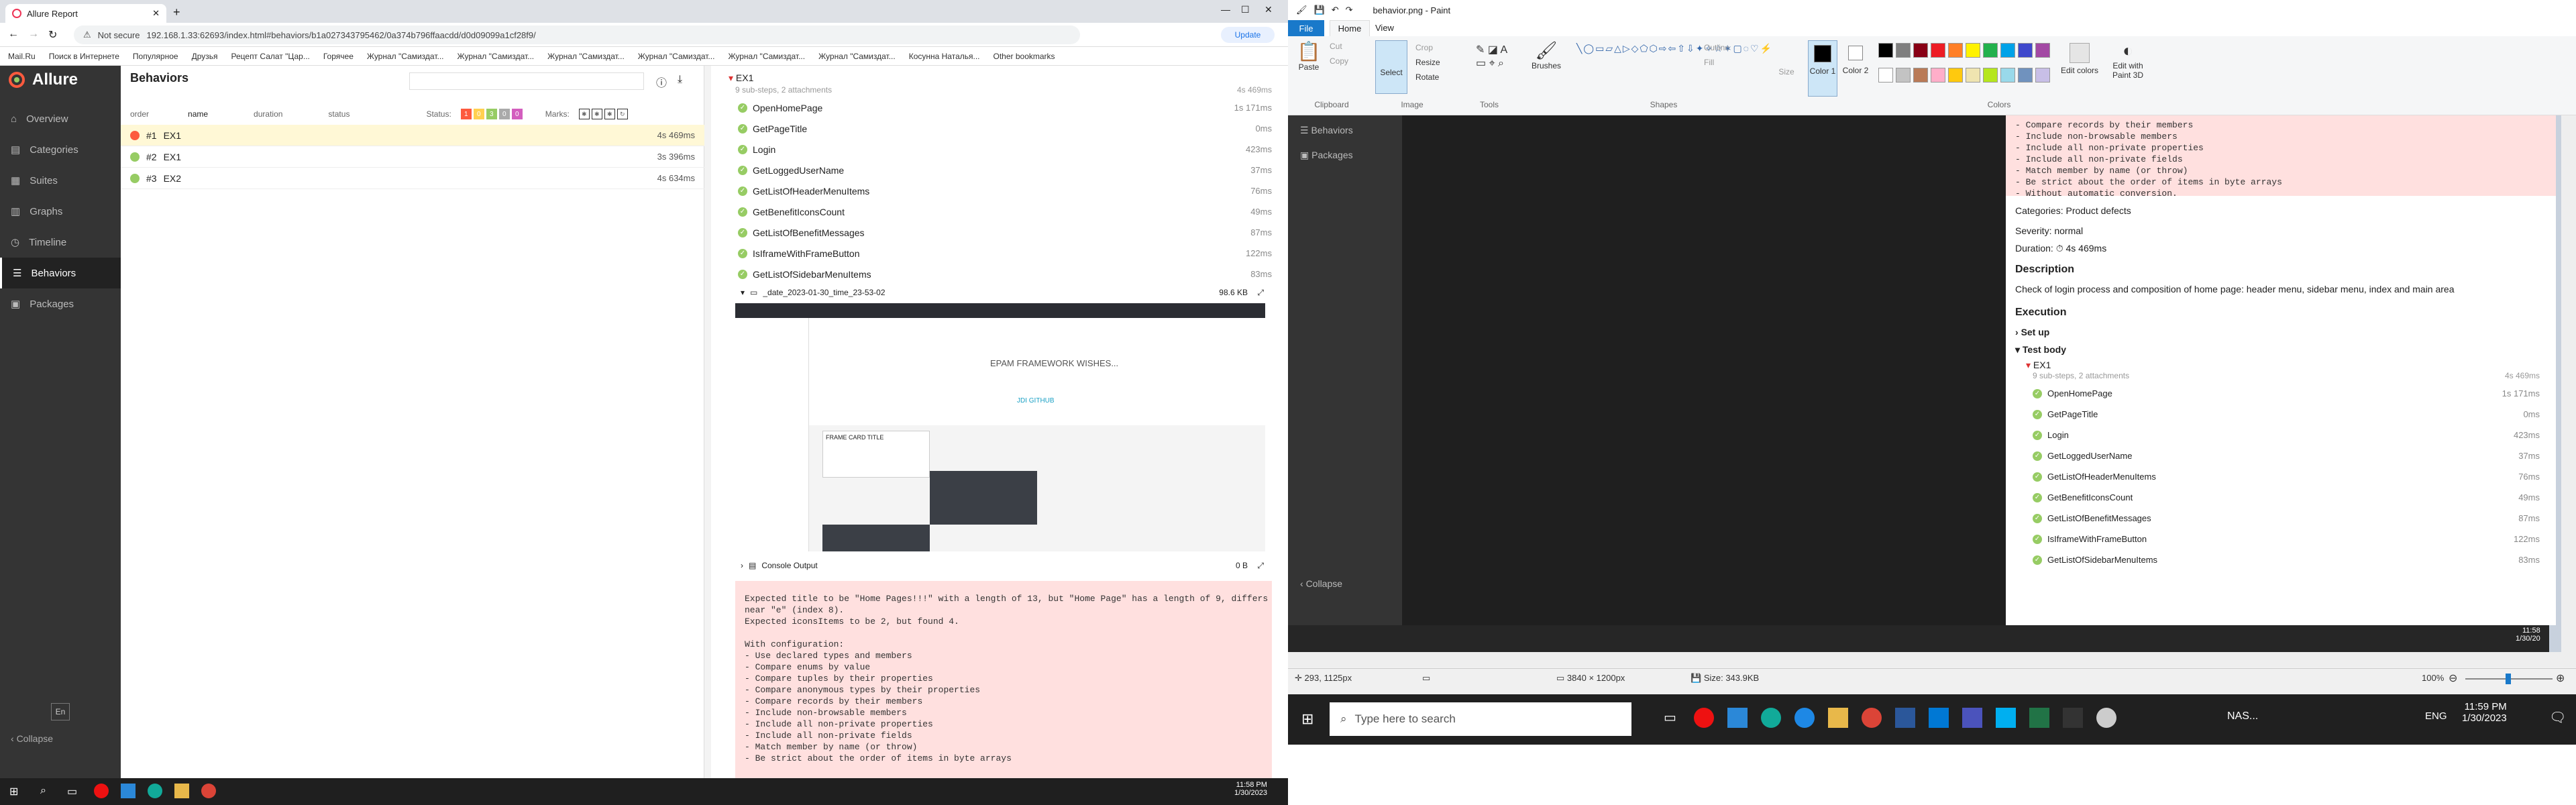  What do you see at coordinates (661, 82) in the screenshot?
I see `info-icon: ⓘ` at bounding box center [661, 82].